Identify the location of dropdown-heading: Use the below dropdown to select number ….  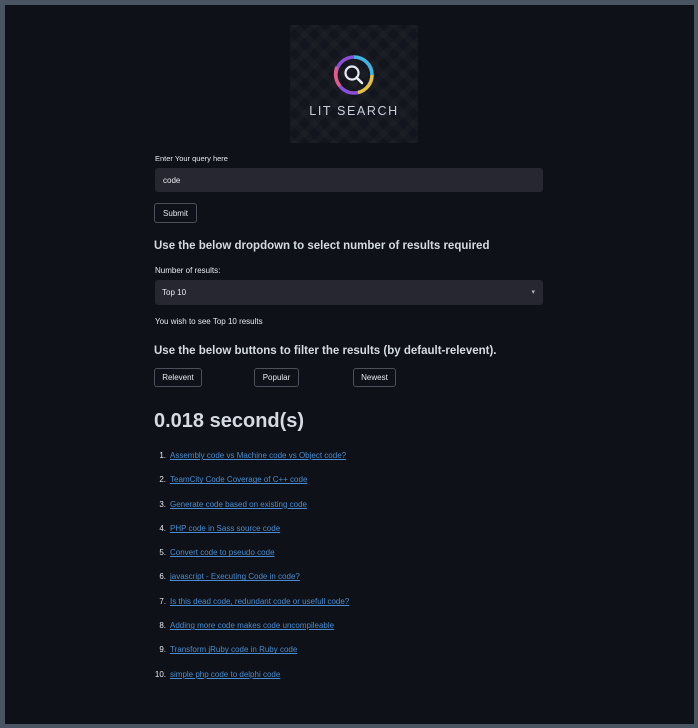
(322, 246).